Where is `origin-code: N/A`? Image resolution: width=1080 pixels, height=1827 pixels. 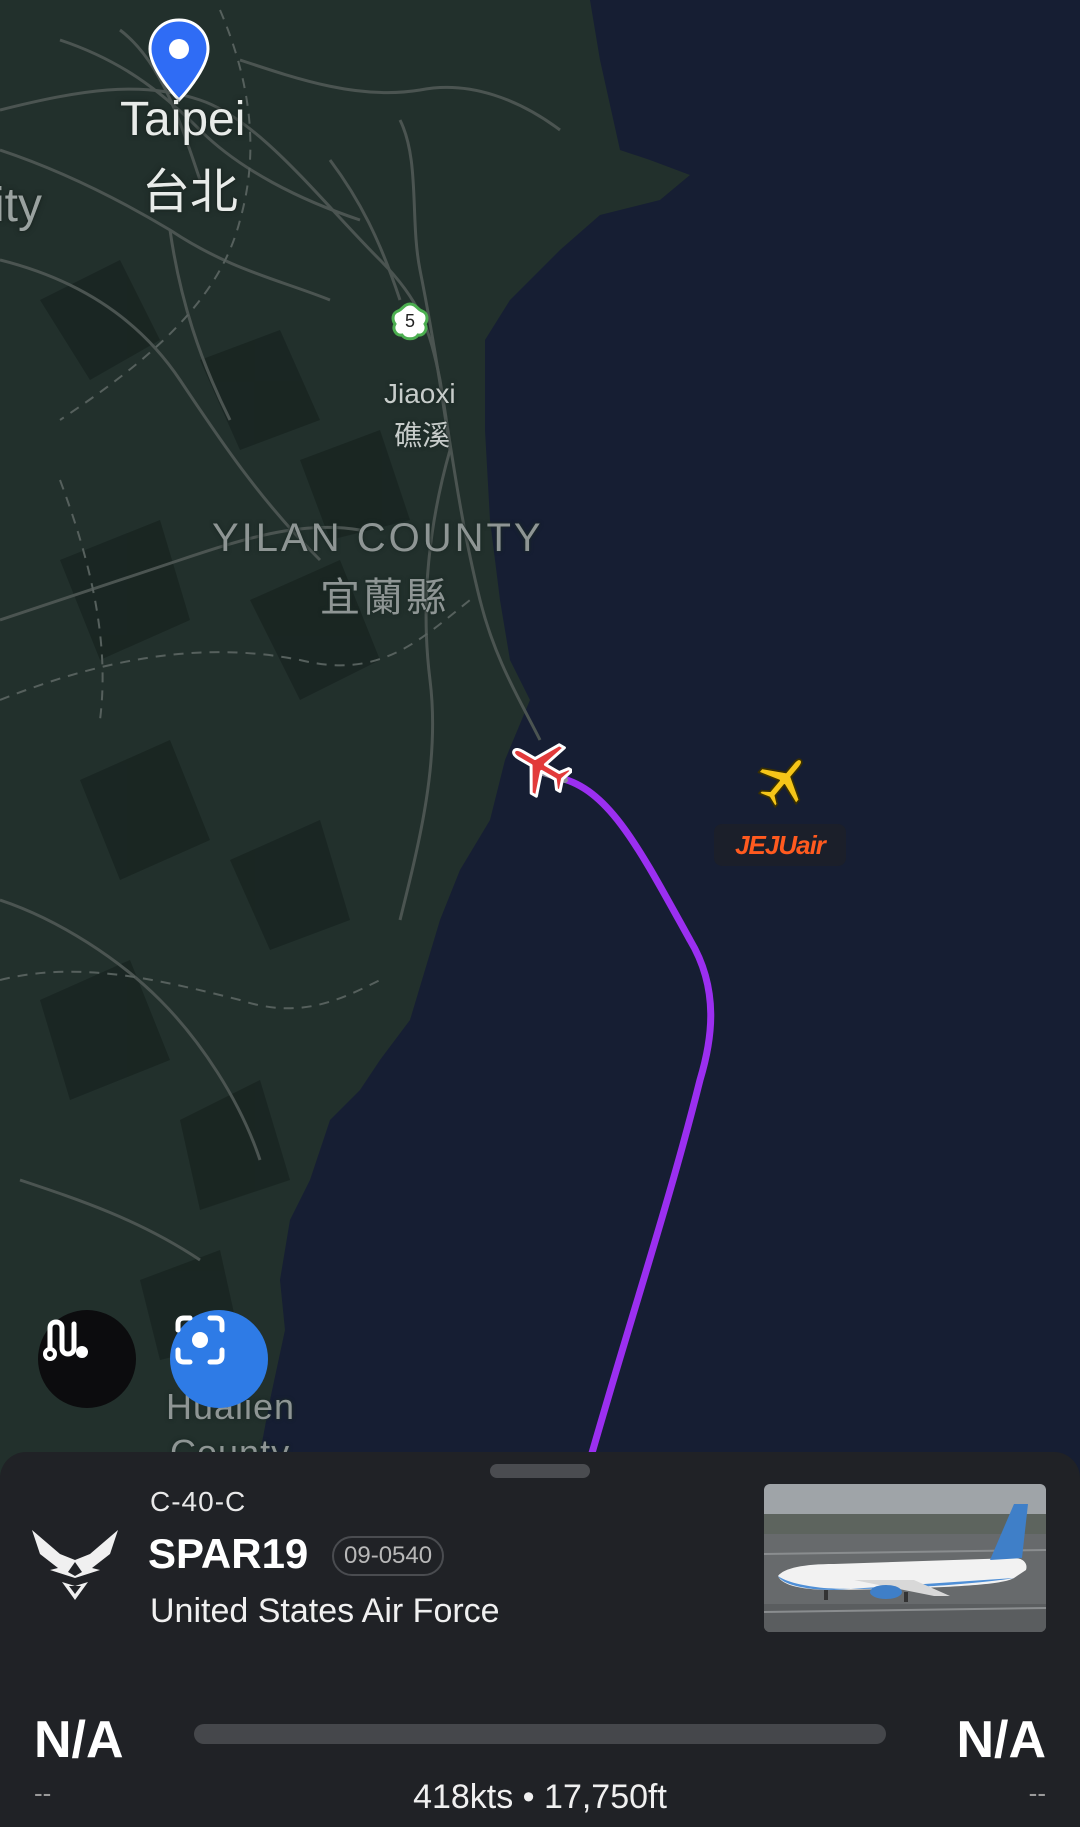 origin-code: N/A is located at coordinates (79, 1740).